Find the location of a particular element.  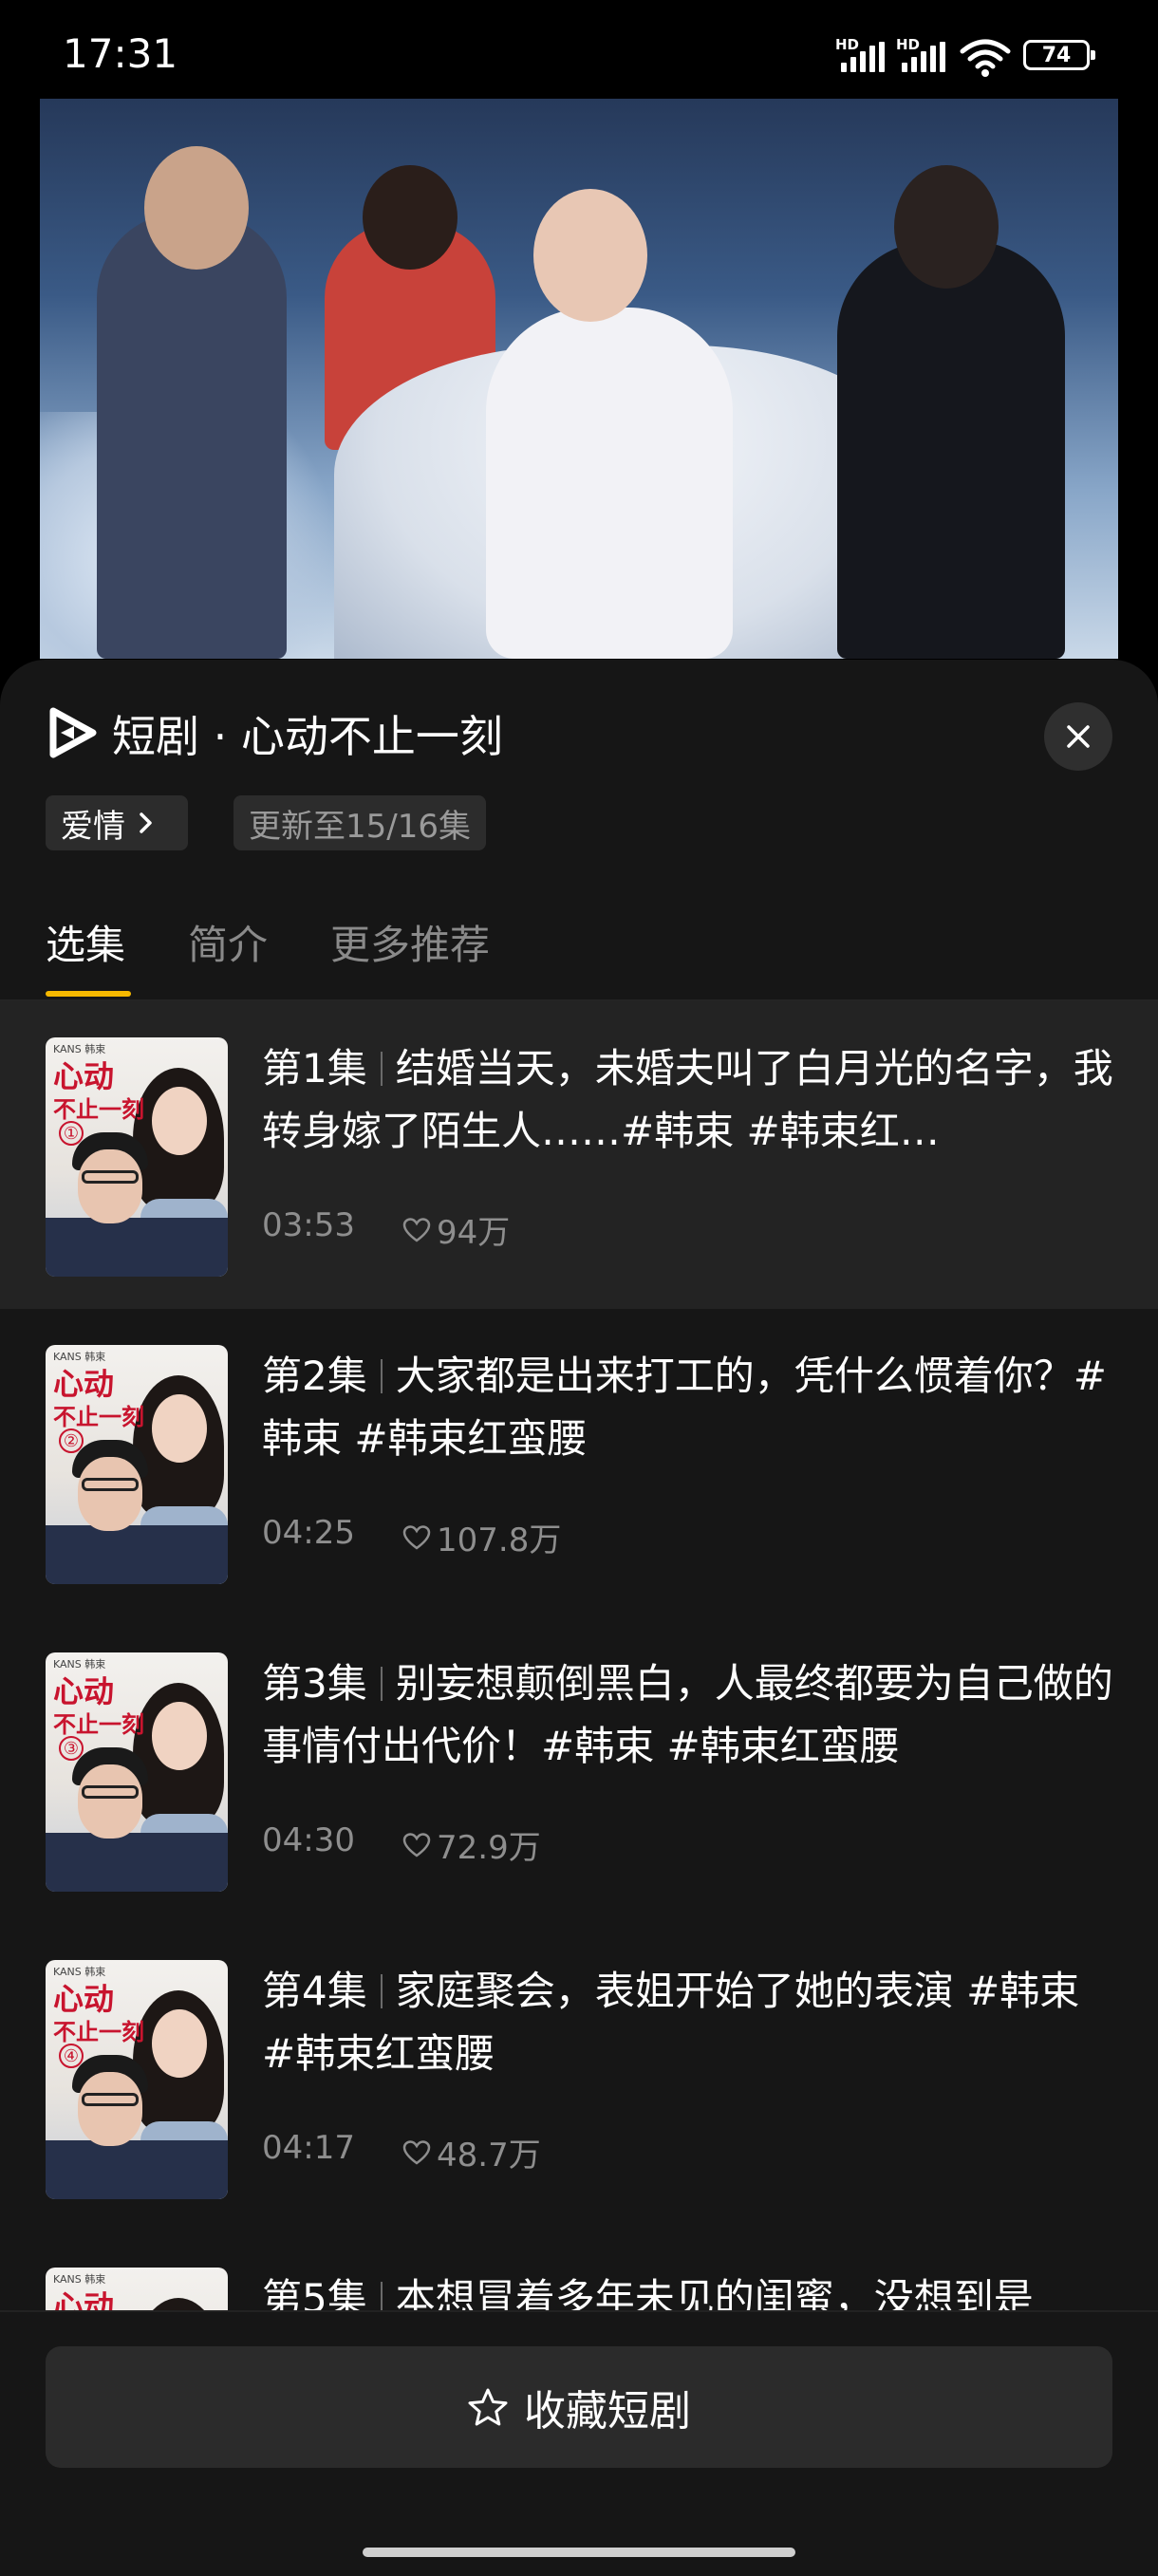

episode-description: 家庭聚会，表姐开始了她的表演 #韩束 #韩束红蛮腰 is located at coordinates (671, 2022).